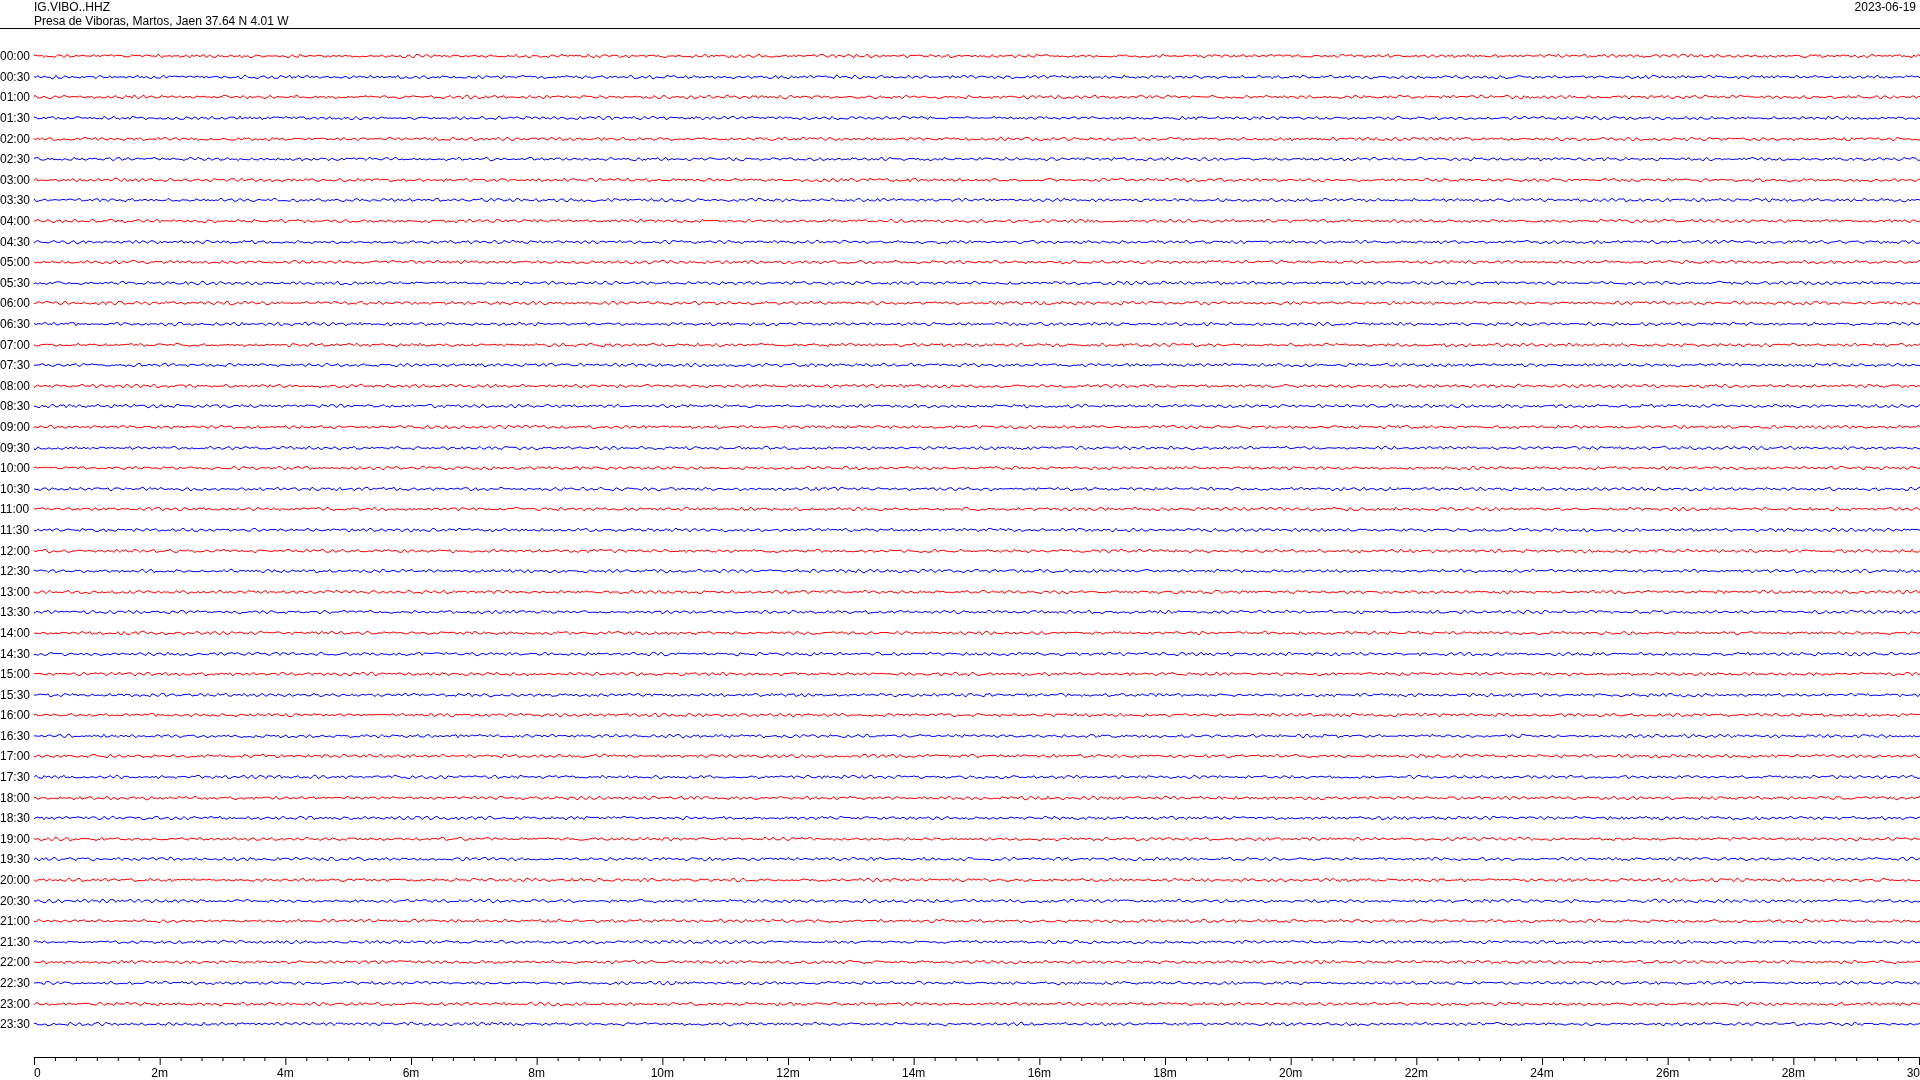 The image size is (1920, 1080). I want to click on row-time-label: 02:30, so click(16, 159).